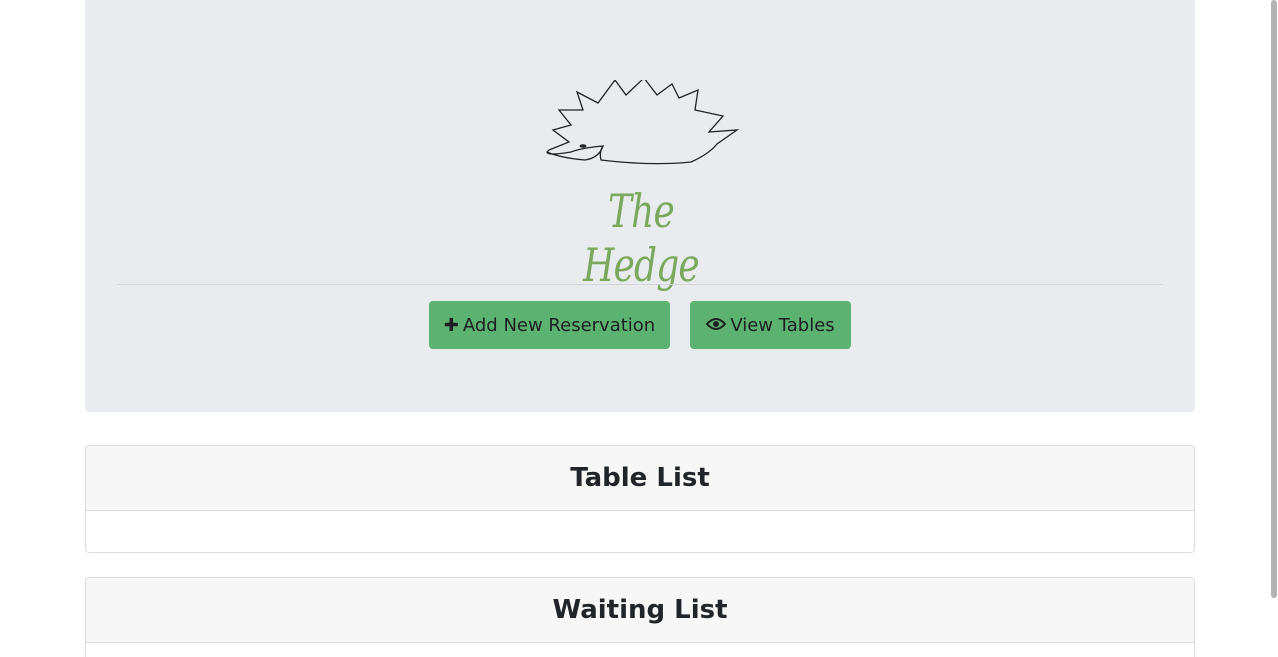 The width and height of the screenshot is (1278, 657). What do you see at coordinates (559, 325) in the screenshot?
I see `add-reservation-label: Add New Reservation` at bounding box center [559, 325].